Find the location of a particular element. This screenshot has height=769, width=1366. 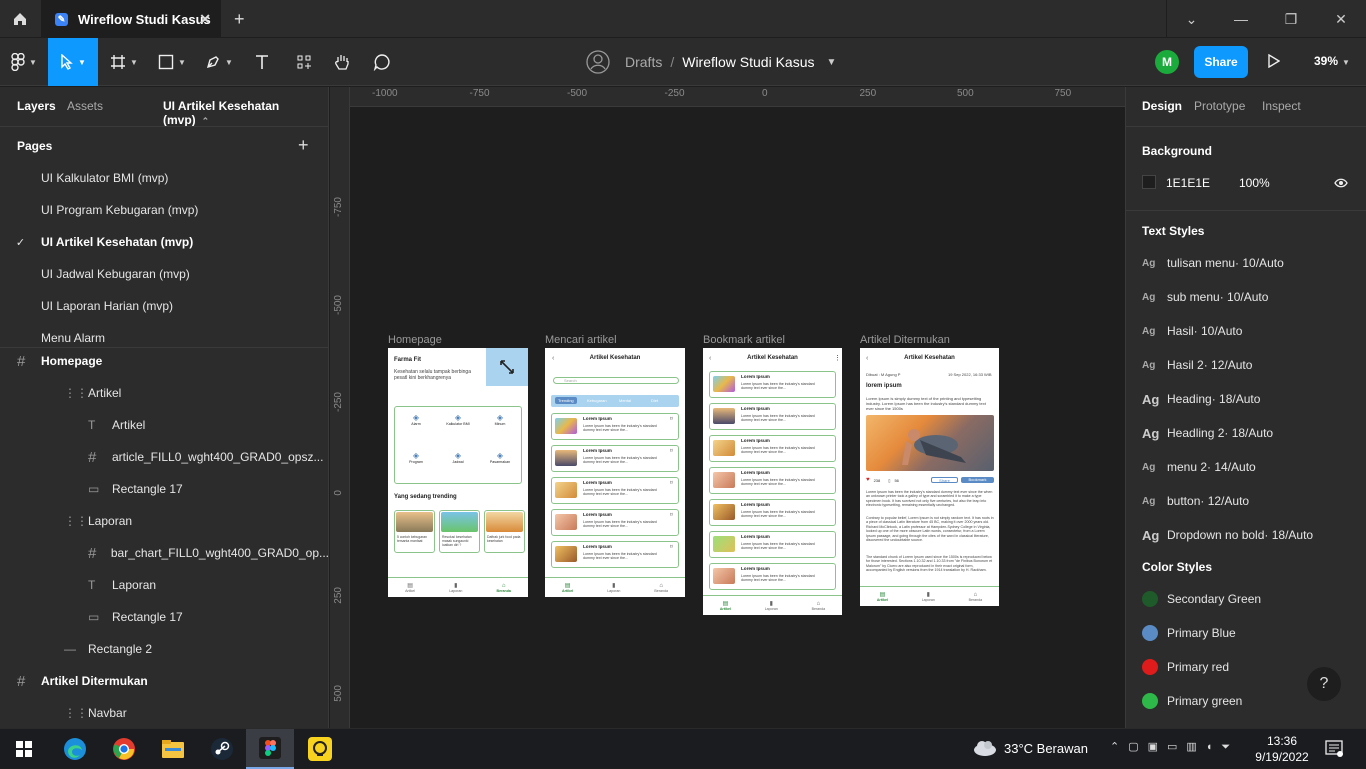

menu-item: ◈ Jadwal is located at coordinates (458, 457).